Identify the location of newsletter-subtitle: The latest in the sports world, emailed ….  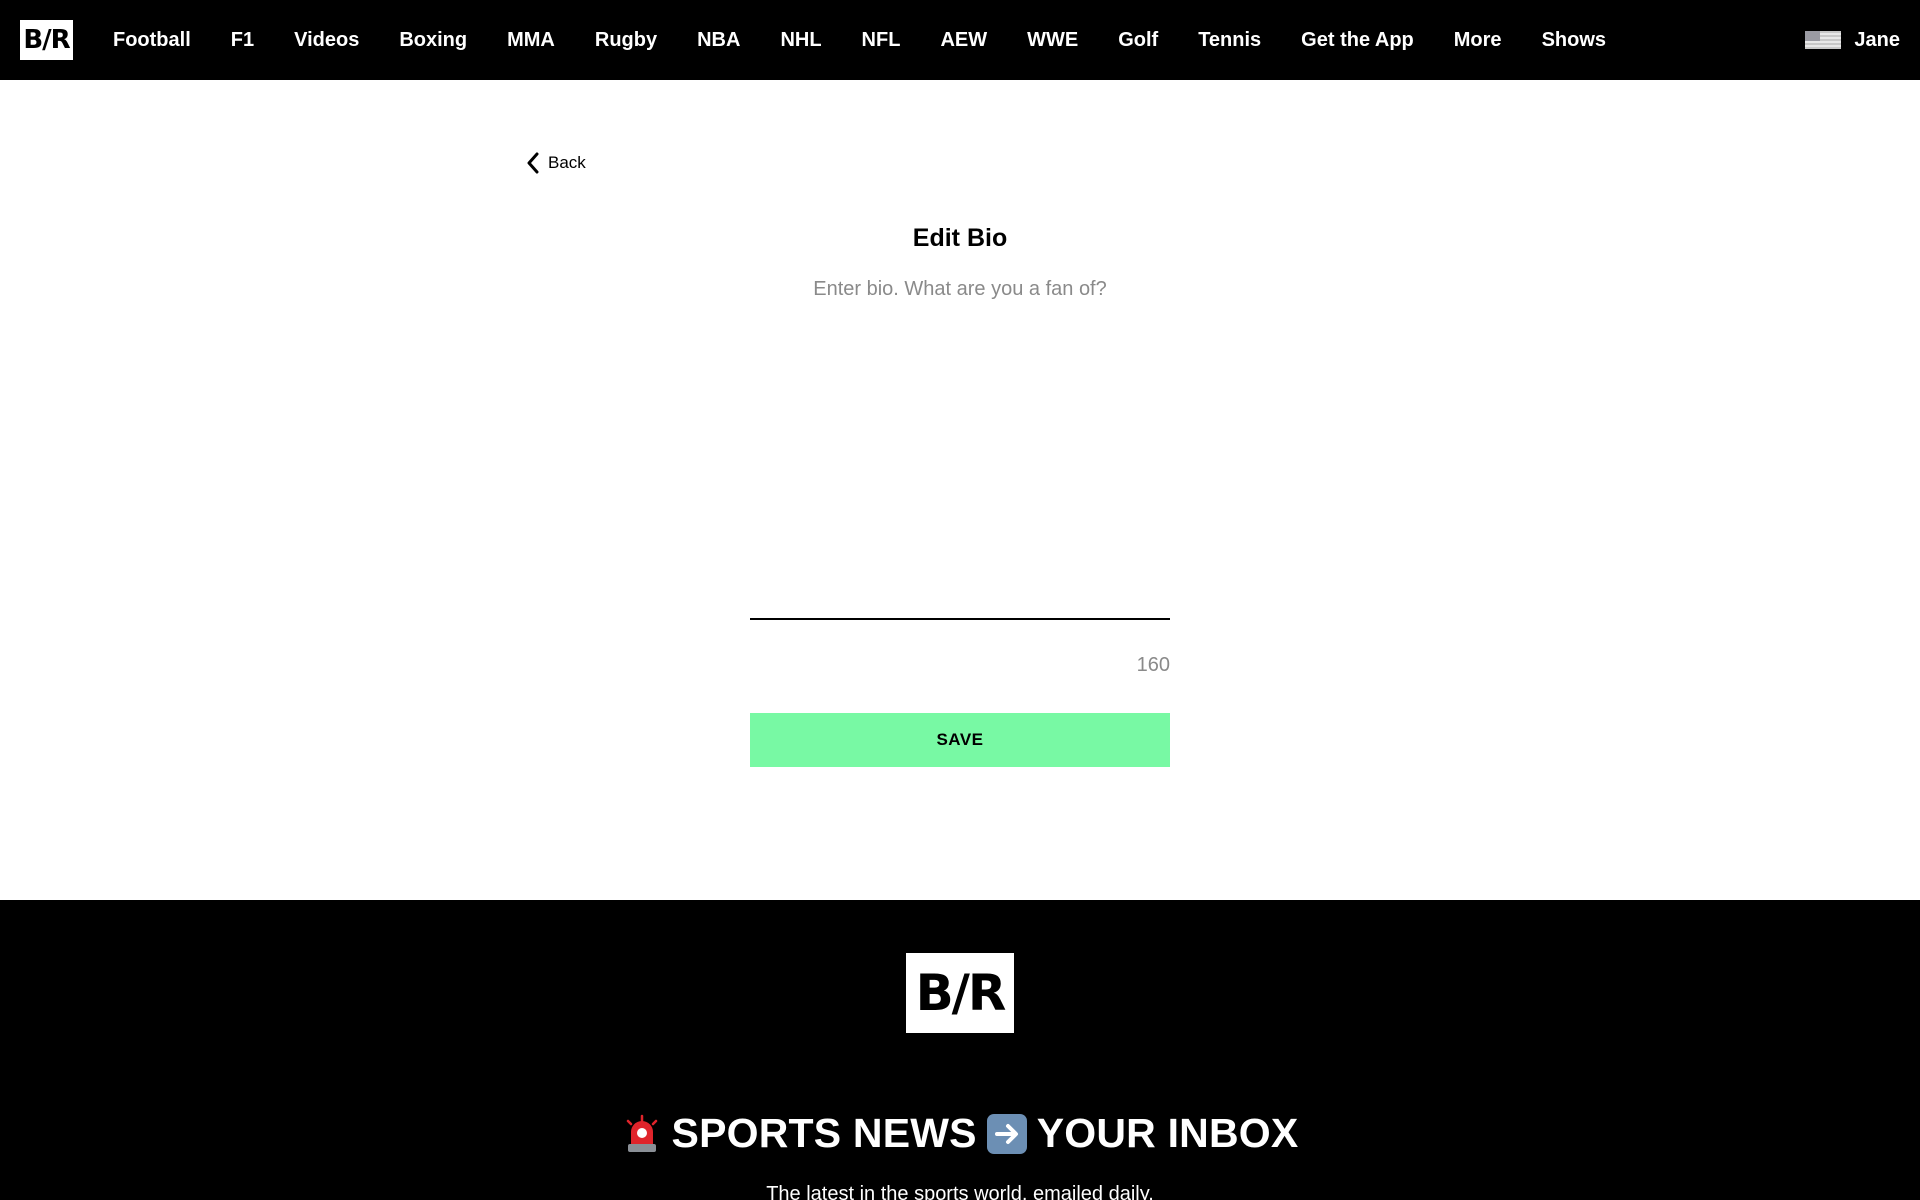
(960, 1191).